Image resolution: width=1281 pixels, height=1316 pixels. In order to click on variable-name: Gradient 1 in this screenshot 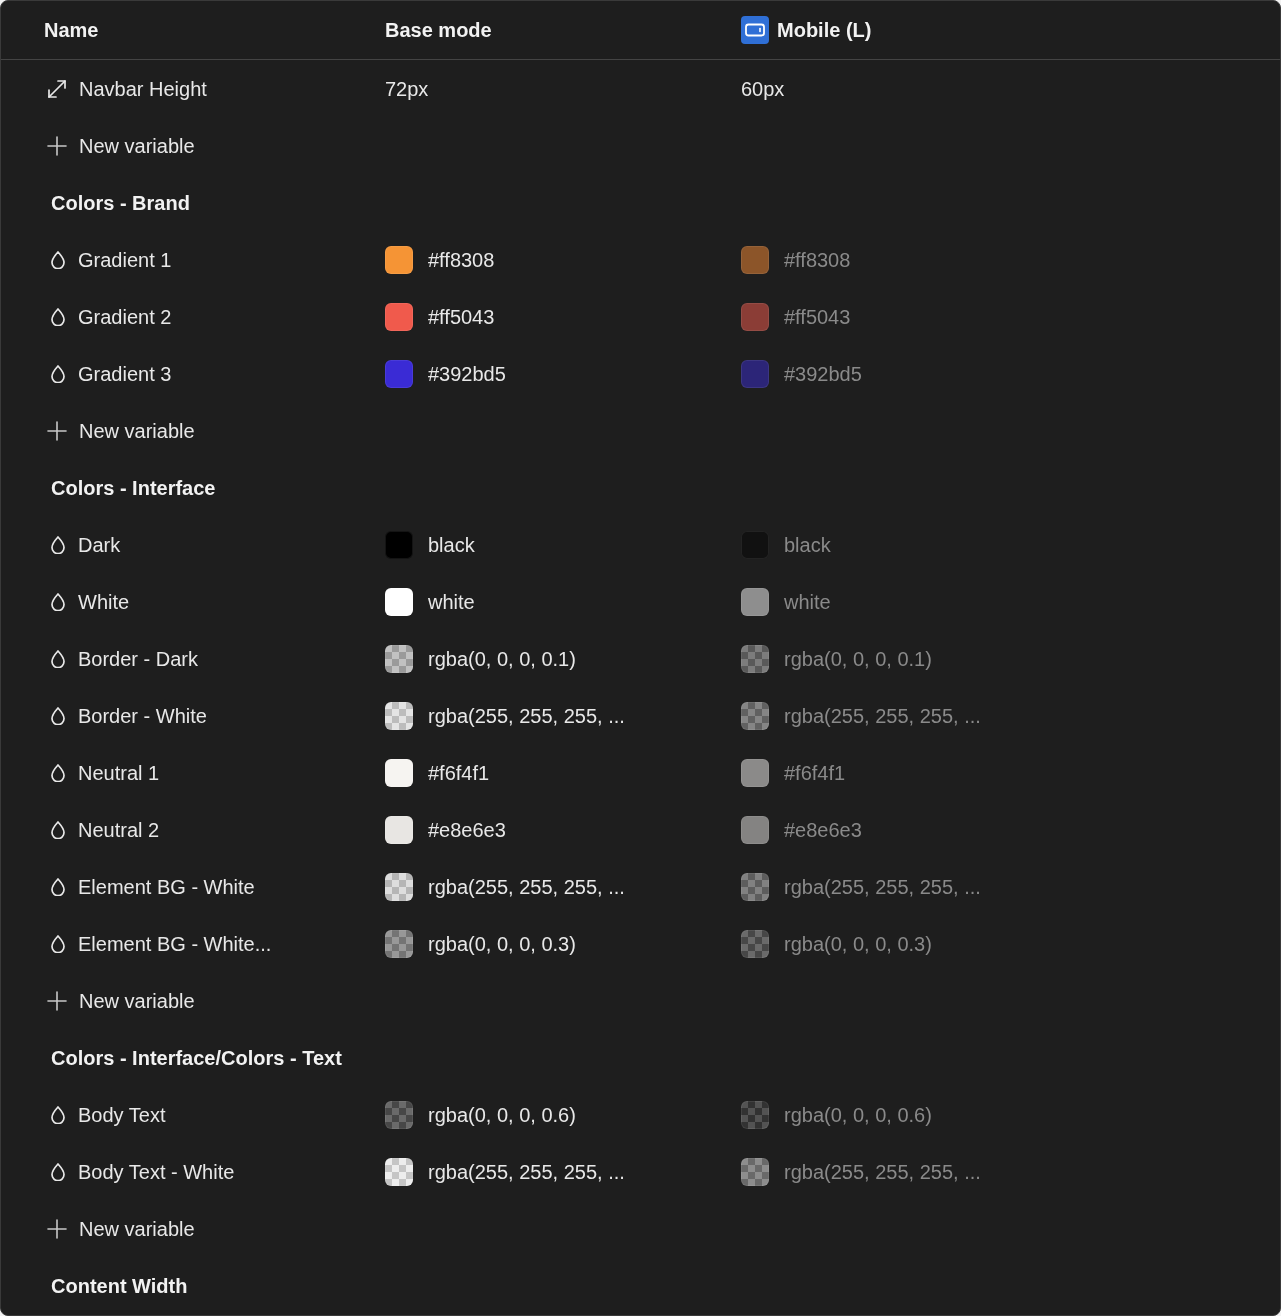, I will do `click(125, 260)`.